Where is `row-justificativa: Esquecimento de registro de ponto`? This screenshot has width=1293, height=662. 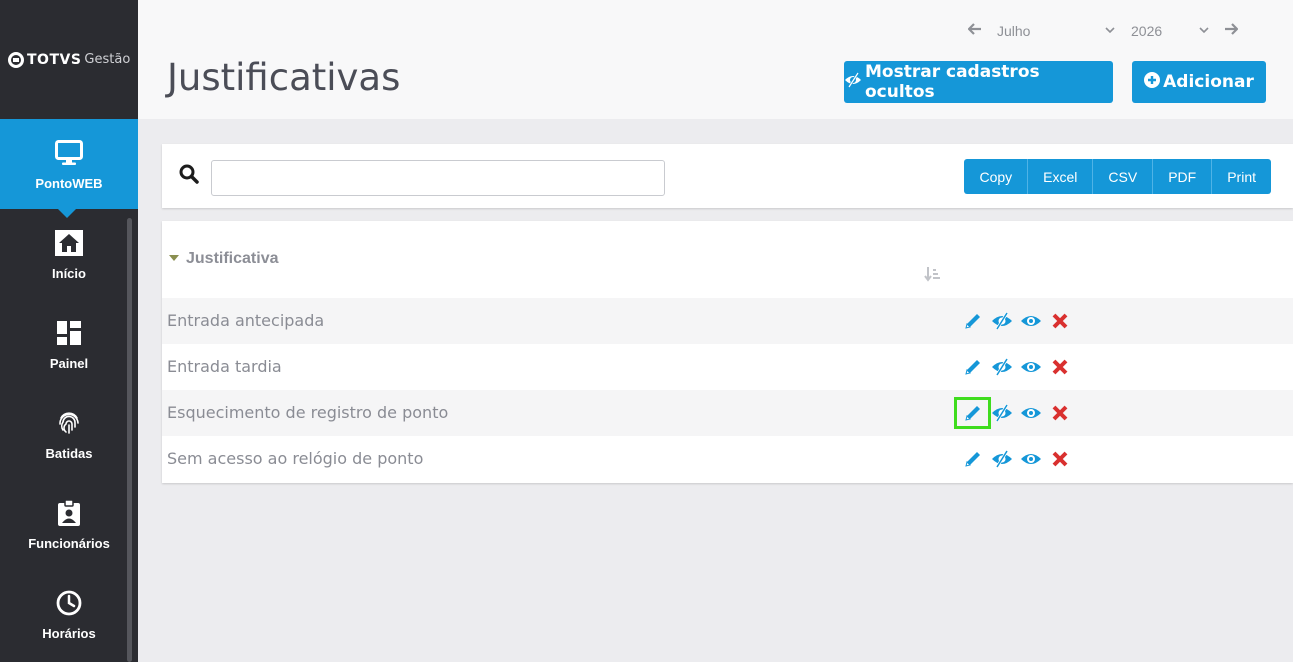 row-justificativa: Esquecimento de registro de ponto is located at coordinates (308, 412).